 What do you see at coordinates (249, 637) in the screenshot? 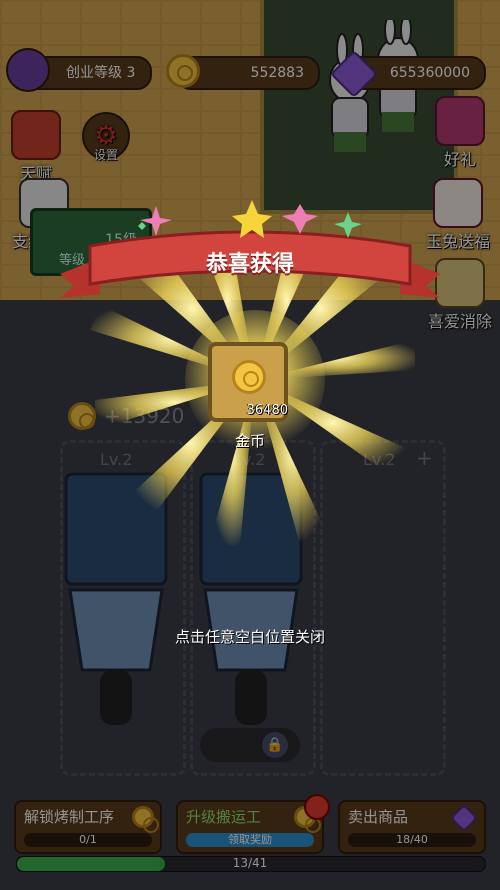
I see `close-hint: 点击任意空白位置关闭` at bounding box center [249, 637].